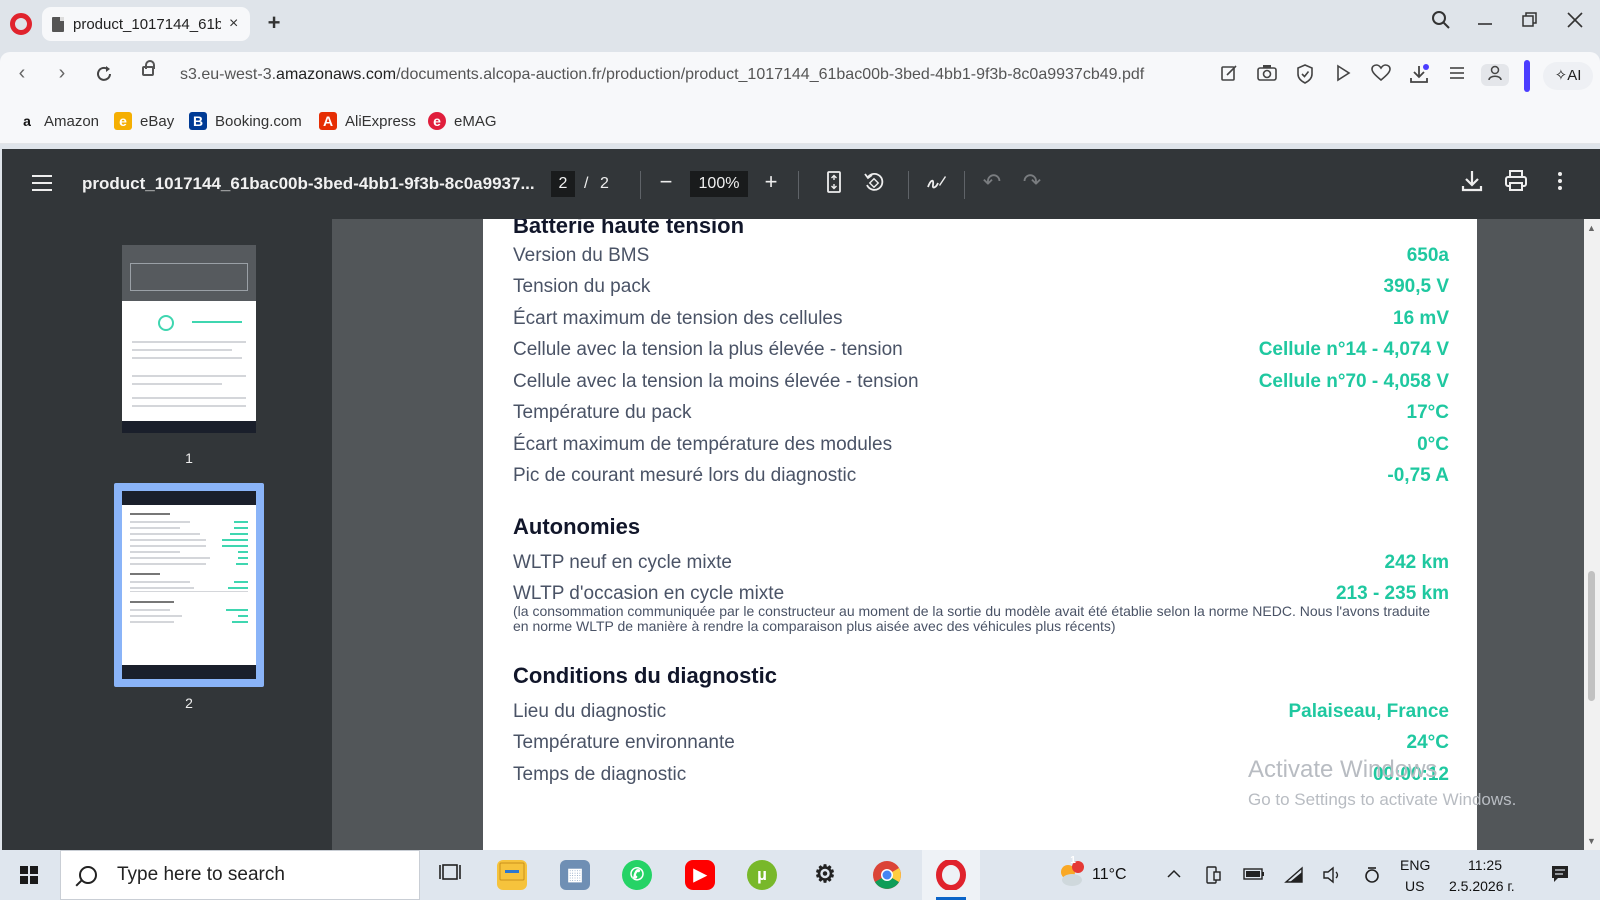 This screenshot has height=900, width=1600. What do you see at coordinates (1419, 75) in the screenshot?
I see `downloads-icon` at bounding box center [1419, 75].